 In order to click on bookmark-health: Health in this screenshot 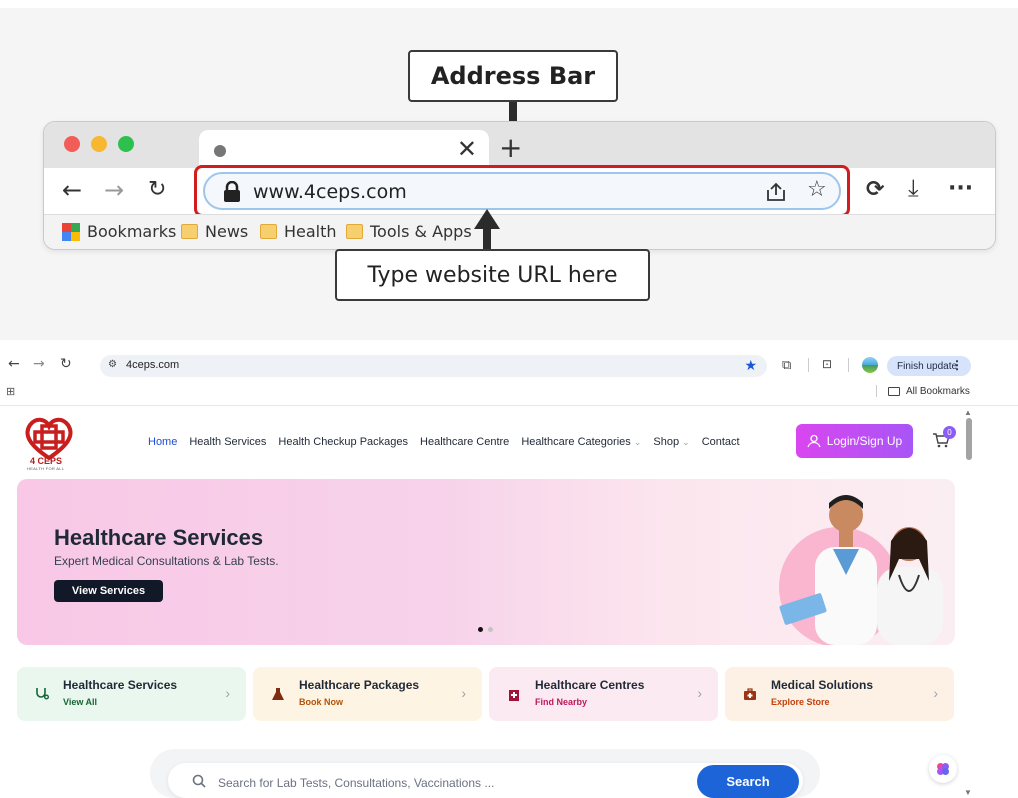, I will do `click(298, 231)`.